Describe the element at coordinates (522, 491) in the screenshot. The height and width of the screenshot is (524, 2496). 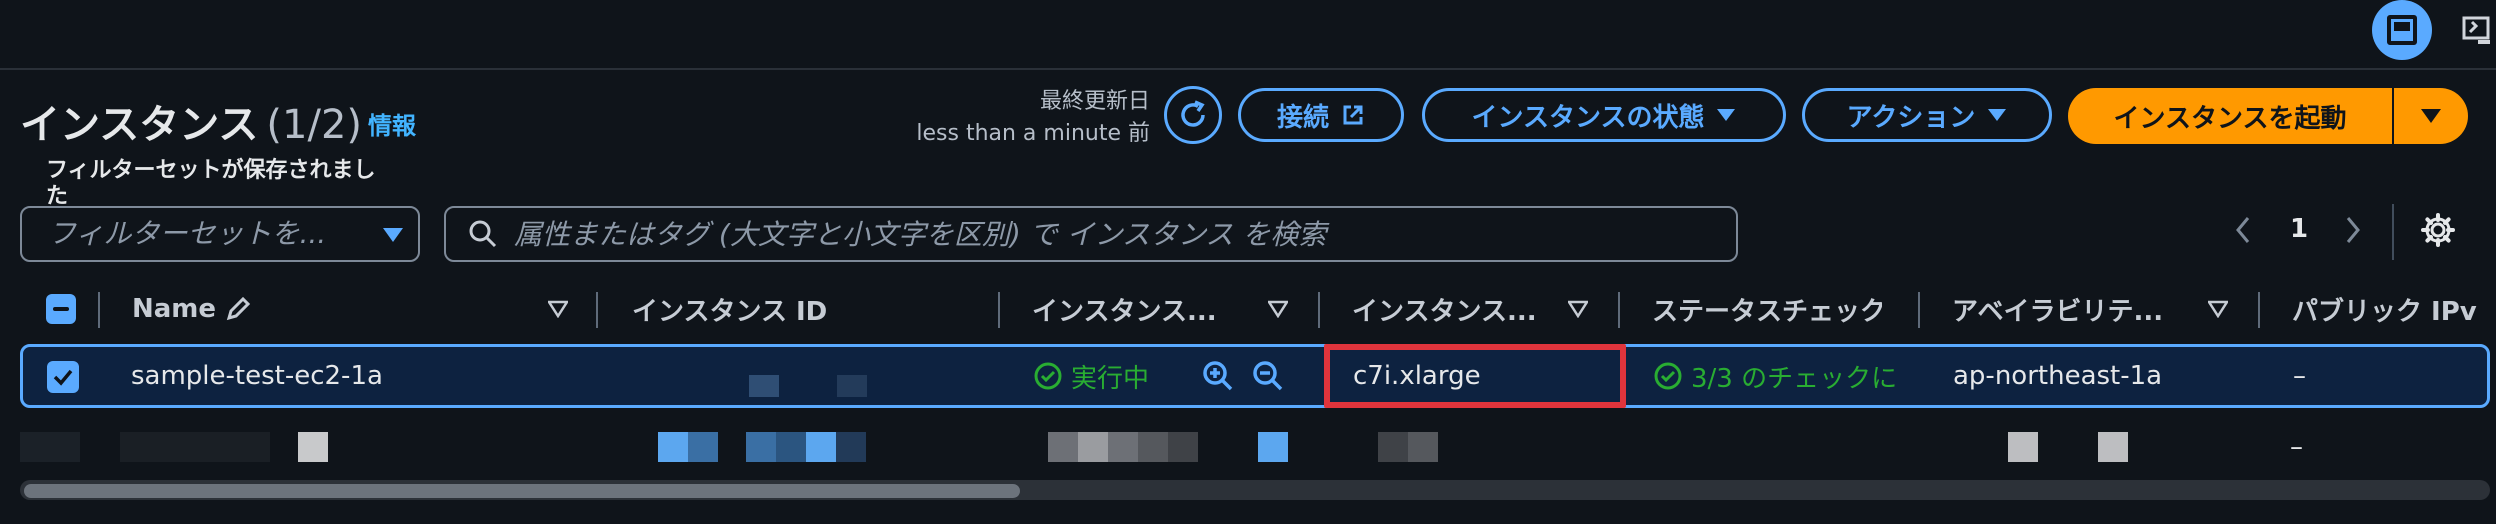
I see `scrollbar-thumb` at that location.